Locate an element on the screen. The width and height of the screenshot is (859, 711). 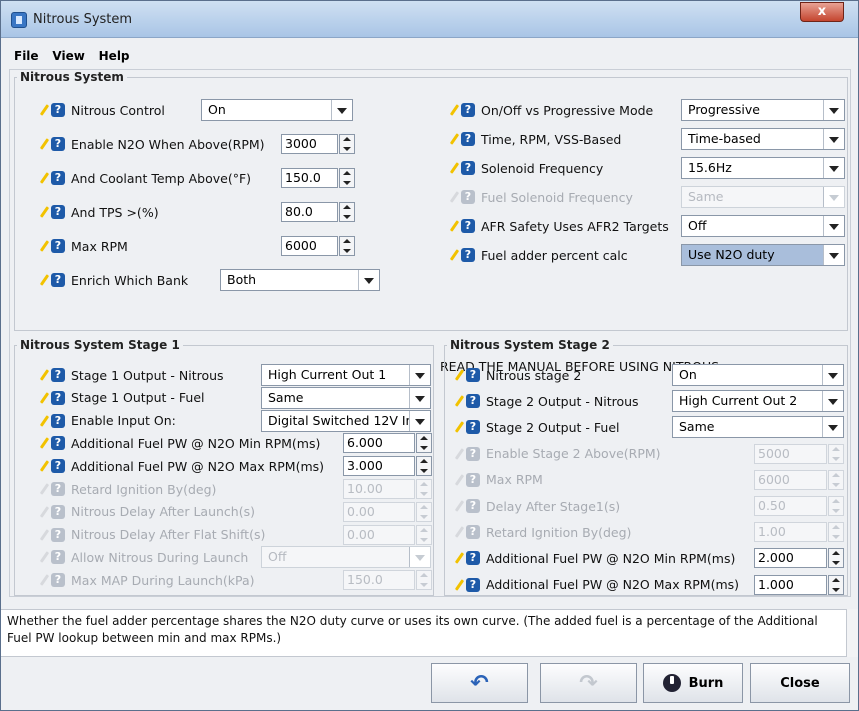
spinner-value: 3000 is located at coordinates (309, 144).